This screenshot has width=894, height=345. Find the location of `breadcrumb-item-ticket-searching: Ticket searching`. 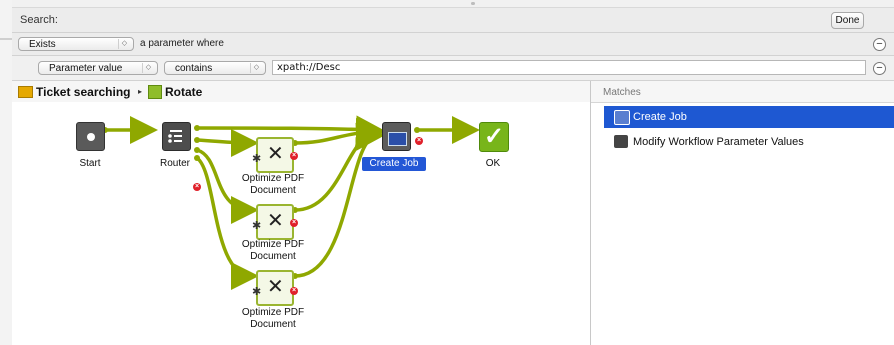

breadcrumb-item-ticket-searching: Ticket searching is located at coordinates (83, 92).